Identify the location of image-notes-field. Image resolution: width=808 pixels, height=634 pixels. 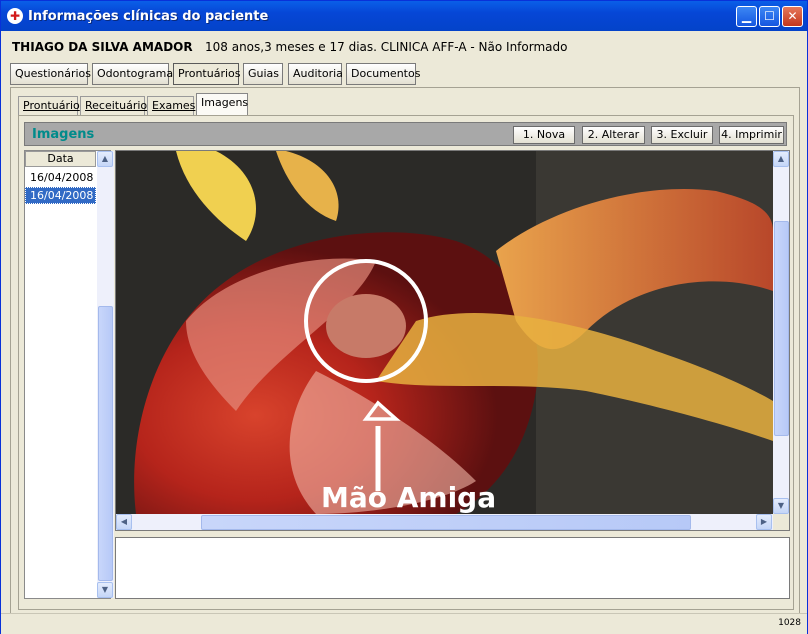
(452, 568).